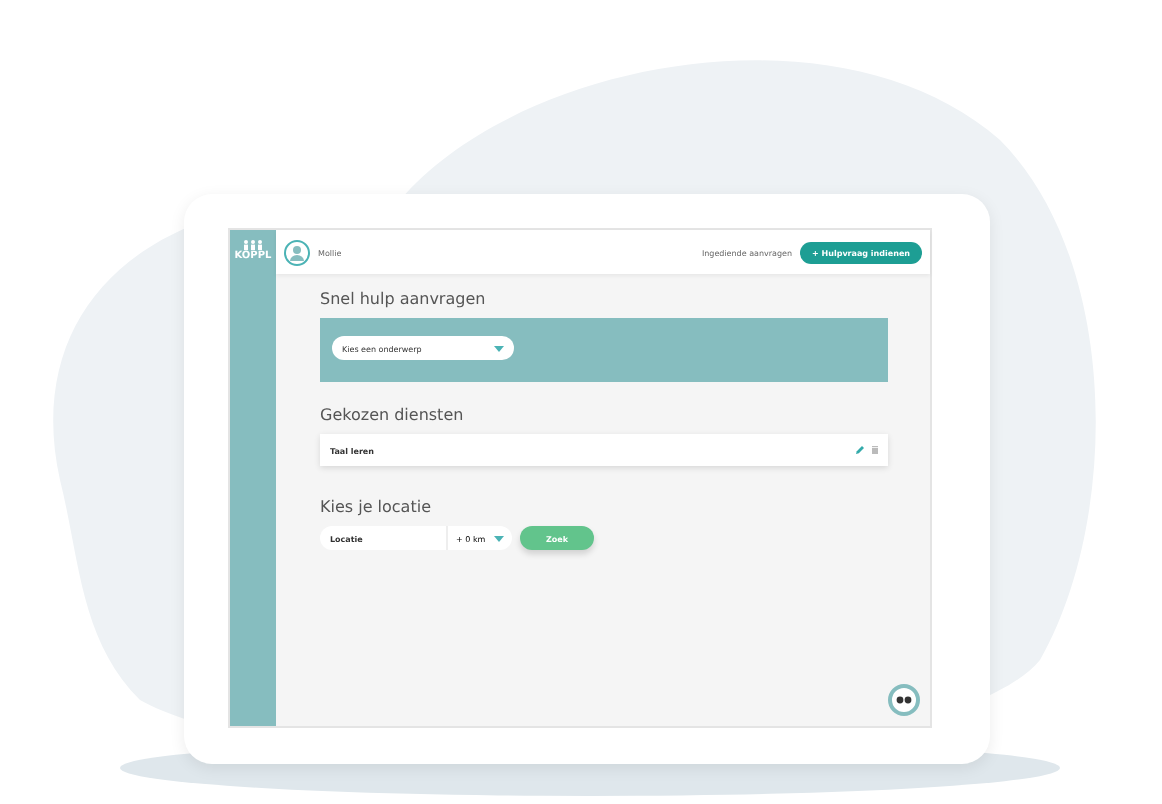 This screenshot has width=1162, height=804. What do you see at coordinates (252, 245) in the screenshot?
I see `people-icon` at bounding box center [252, 245].